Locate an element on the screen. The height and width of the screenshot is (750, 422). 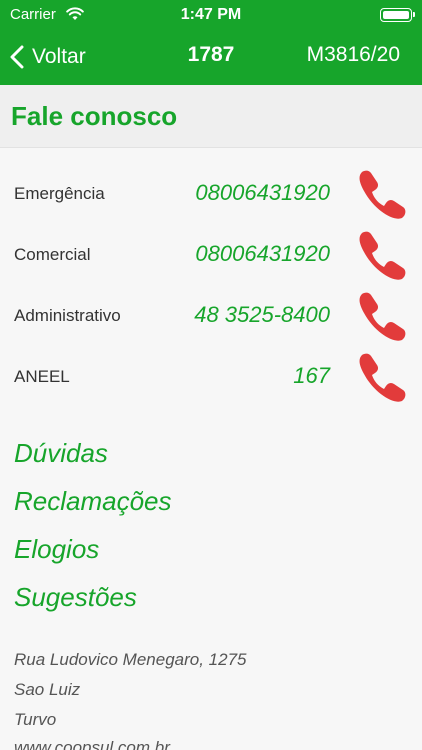
status-time: 1:47 PM is located at coordinates (211, 14).